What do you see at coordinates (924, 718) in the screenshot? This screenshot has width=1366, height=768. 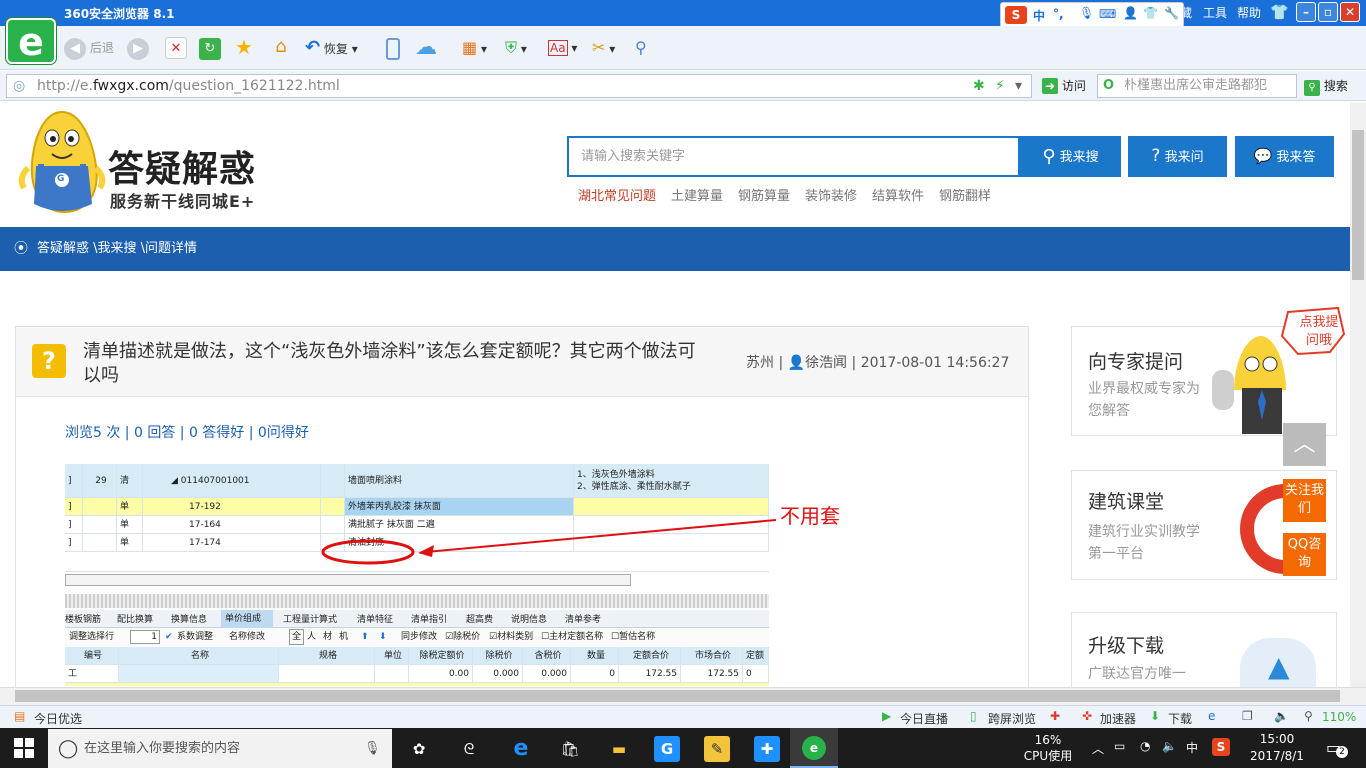 I see `live-link: 今日直播` at bounding box center [924, 718].